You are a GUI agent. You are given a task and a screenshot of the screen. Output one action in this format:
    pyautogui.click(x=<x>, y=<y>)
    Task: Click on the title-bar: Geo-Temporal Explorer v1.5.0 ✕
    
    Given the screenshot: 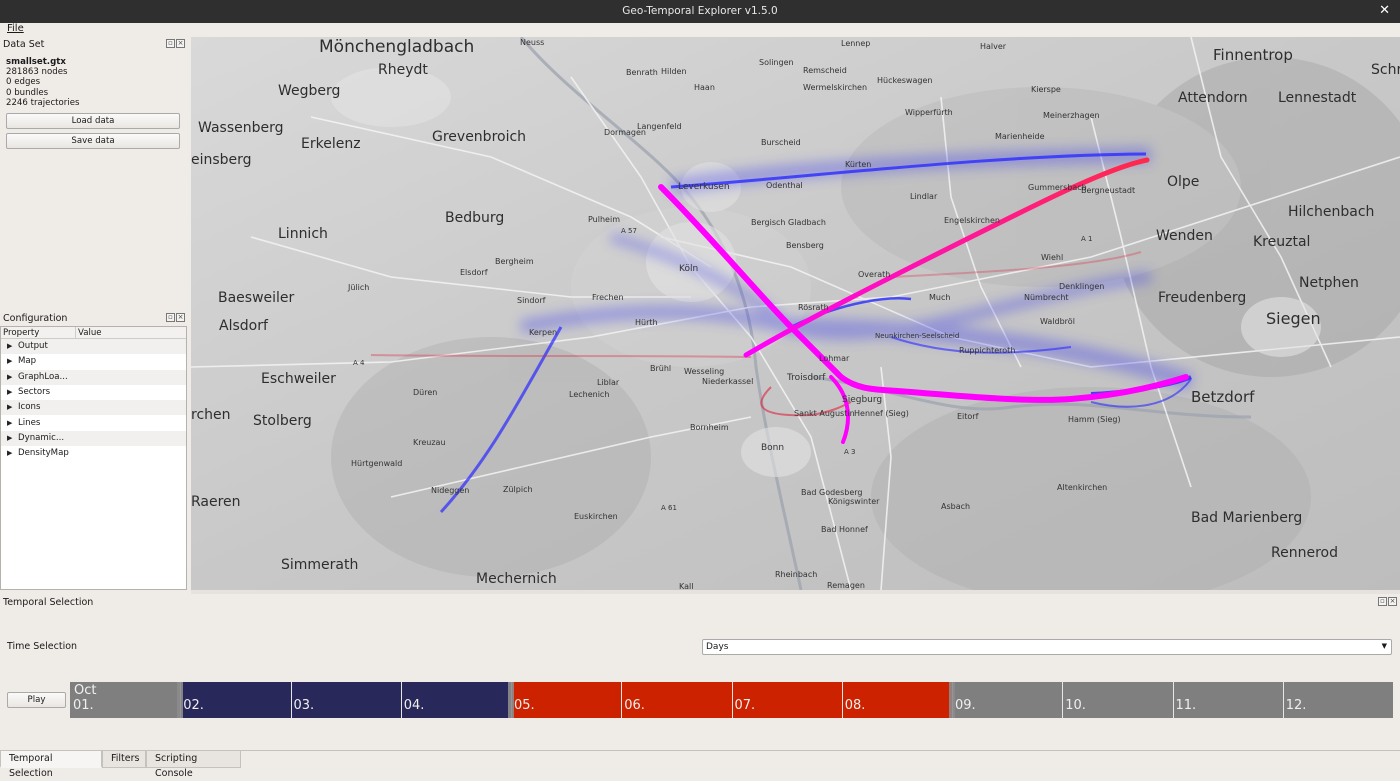 What is the action you would take?
    pyautogui.click(x=700, y=11)
    